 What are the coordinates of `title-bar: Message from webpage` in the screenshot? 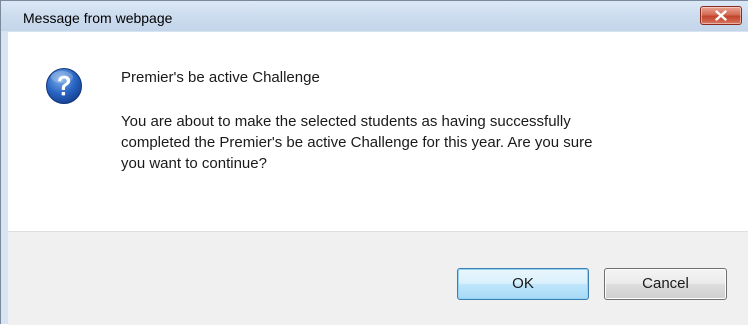 It's located at (374, 16).